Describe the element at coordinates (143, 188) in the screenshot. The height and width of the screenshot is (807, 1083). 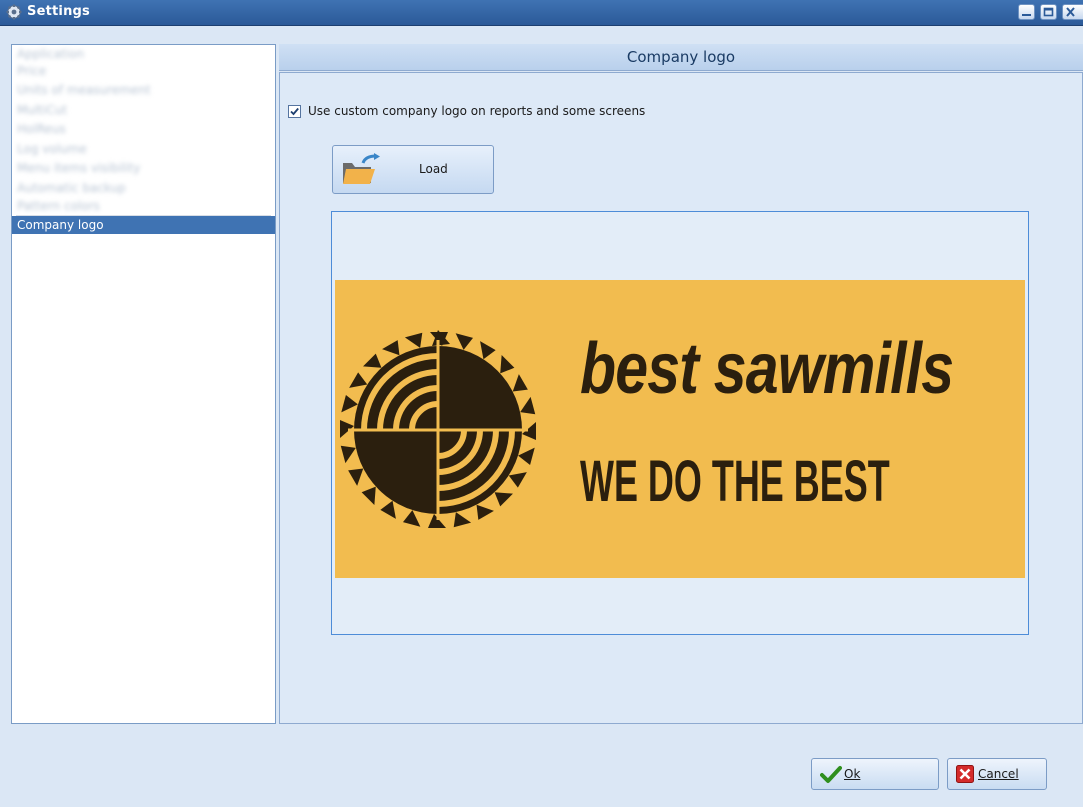
I see `sidebar-item-automatic-backup: Automatic backup` at that location.